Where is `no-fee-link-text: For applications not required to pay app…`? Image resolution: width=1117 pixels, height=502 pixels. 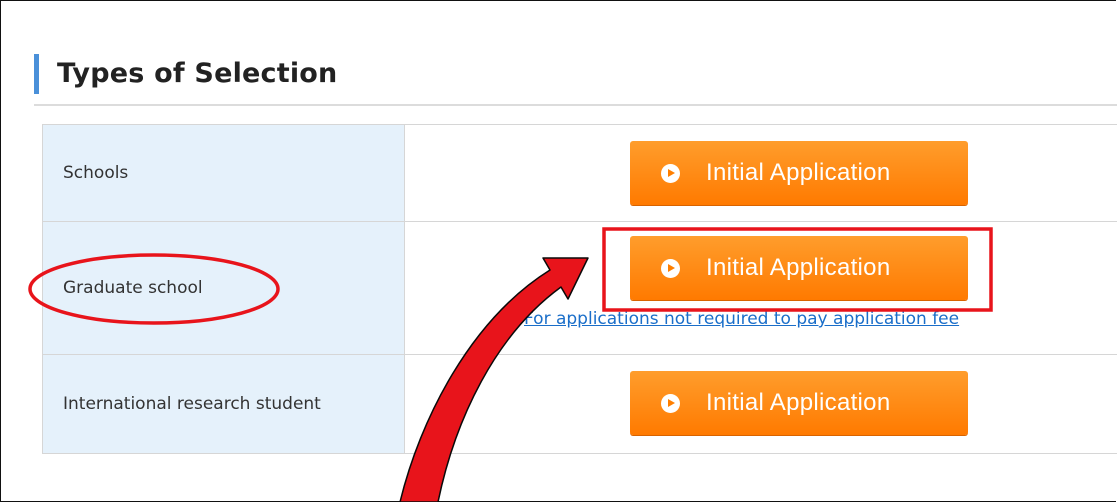 no-fee-link-text: For applications not required to pay app… is located at coordinates (742, 319).